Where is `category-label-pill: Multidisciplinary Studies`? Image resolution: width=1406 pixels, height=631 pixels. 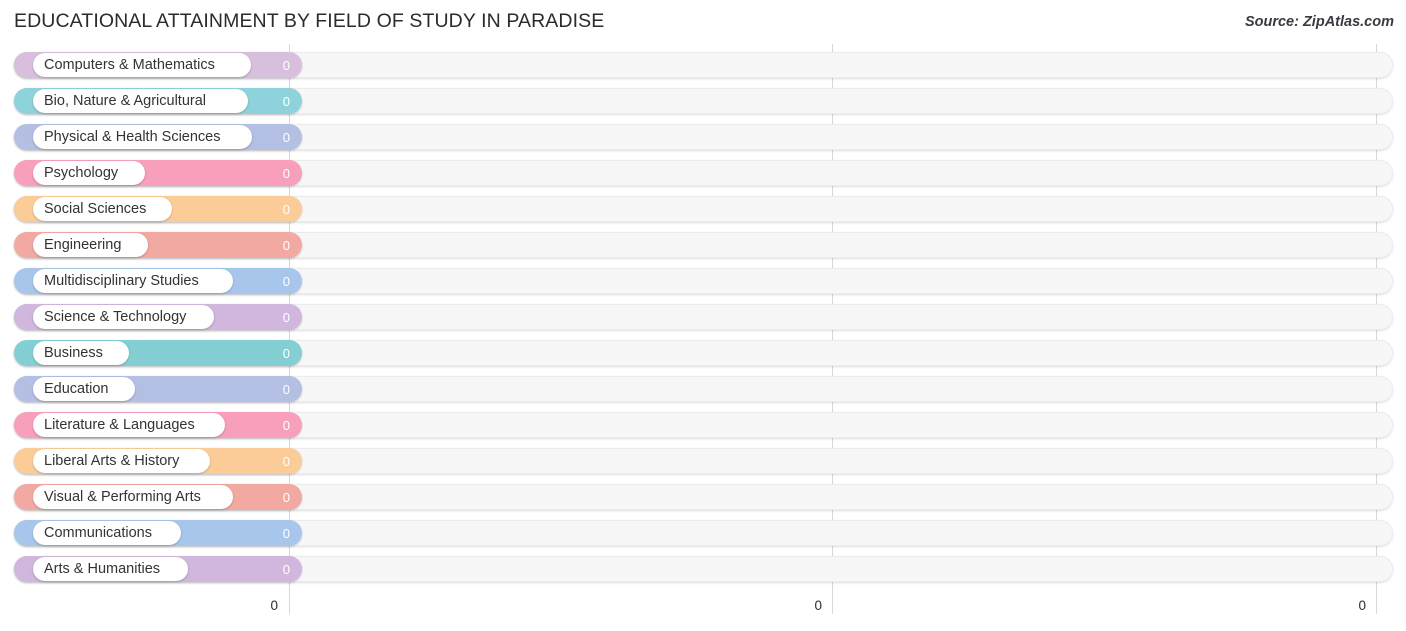
category-label-pill: Multidisciplinary Studies is located at coordinates (133, 281).